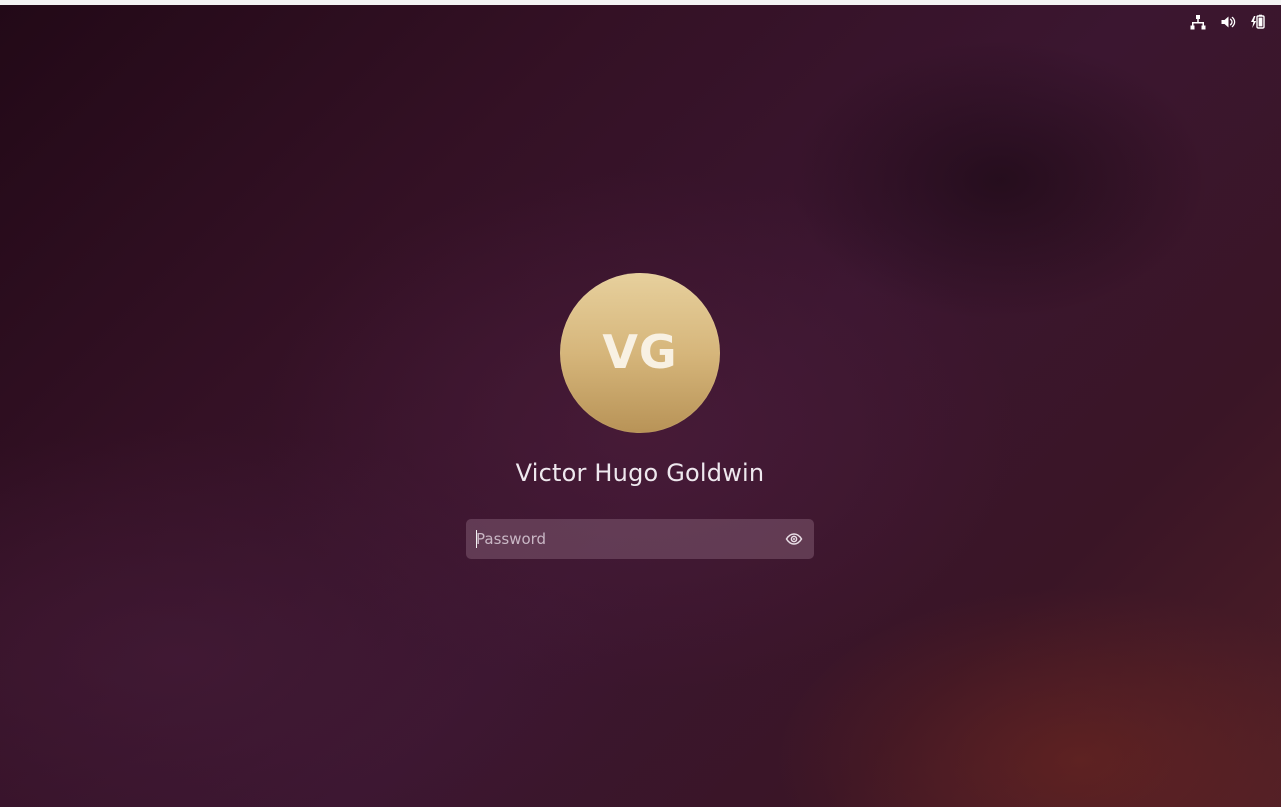  Describe the element at coordinates (640, 2) in the screenshot. I see `top-strip` at that location.